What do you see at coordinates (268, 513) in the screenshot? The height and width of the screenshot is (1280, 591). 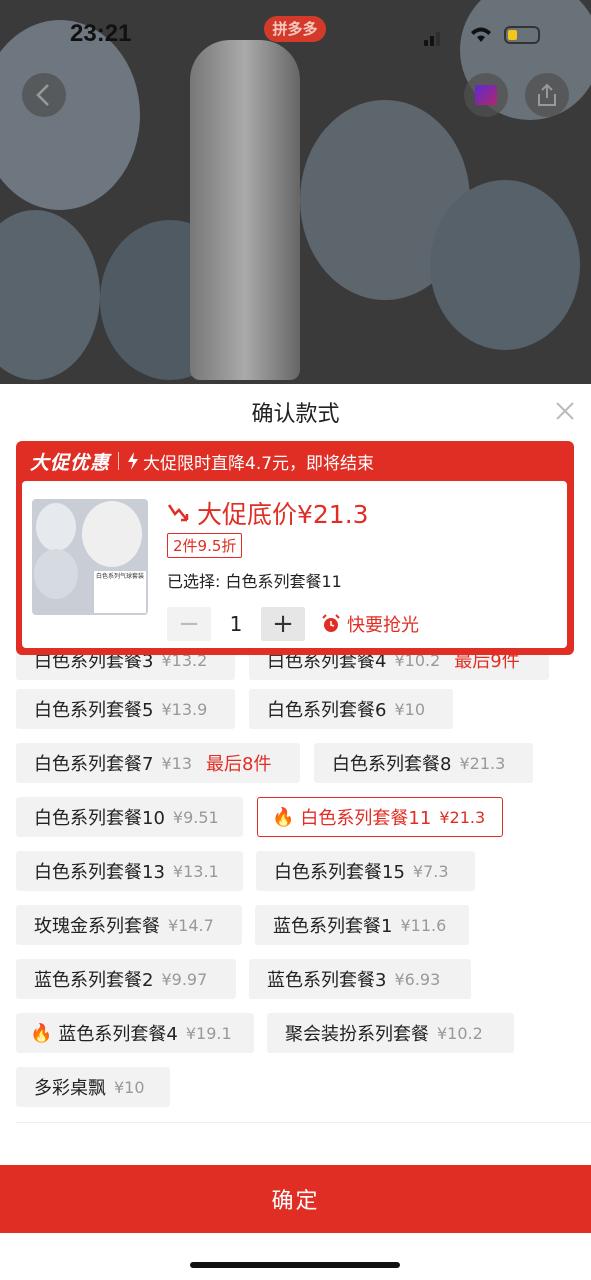 I see `promo-price: 大促底价¥21.3` at bounding box center [268, 513].